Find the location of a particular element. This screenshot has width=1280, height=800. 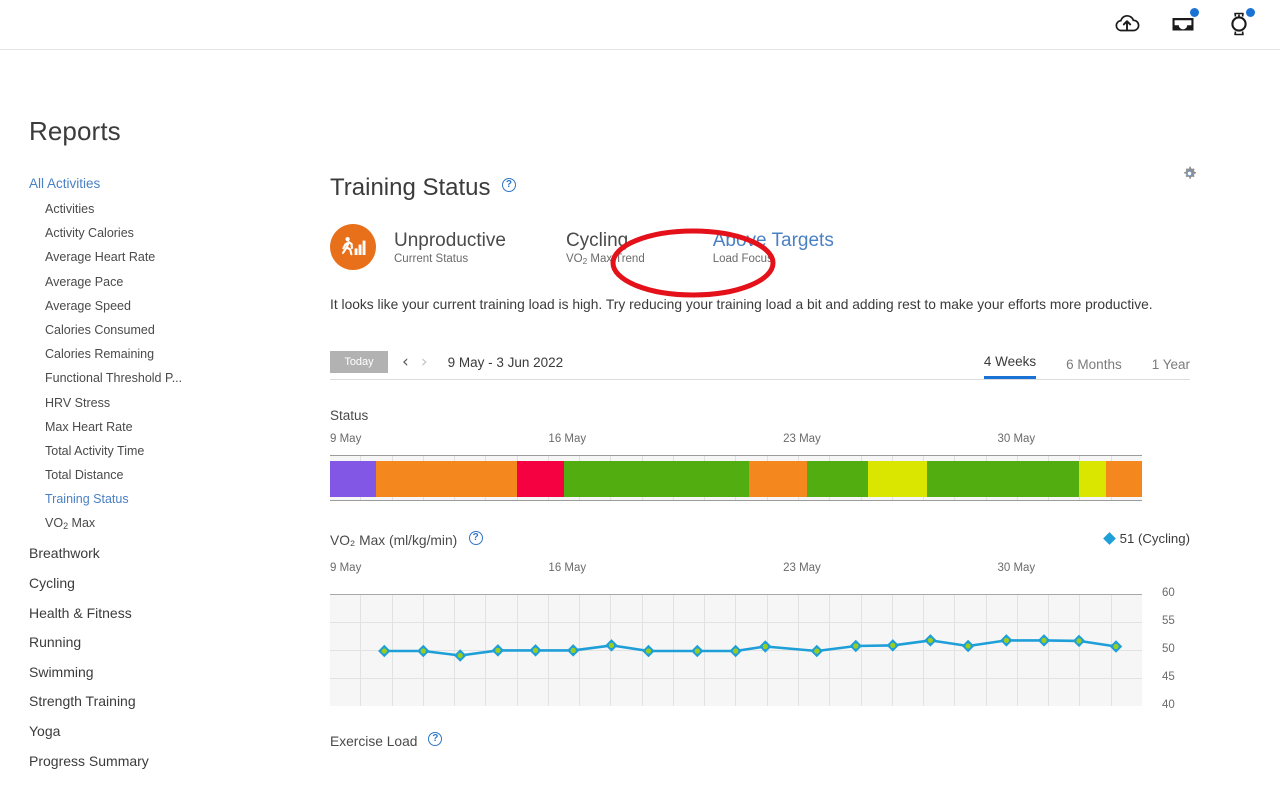

vo2-chart-header: VO₂ Max (ml/kg/min) ? 51 (Cycling) is located at coordinates (760, 540).